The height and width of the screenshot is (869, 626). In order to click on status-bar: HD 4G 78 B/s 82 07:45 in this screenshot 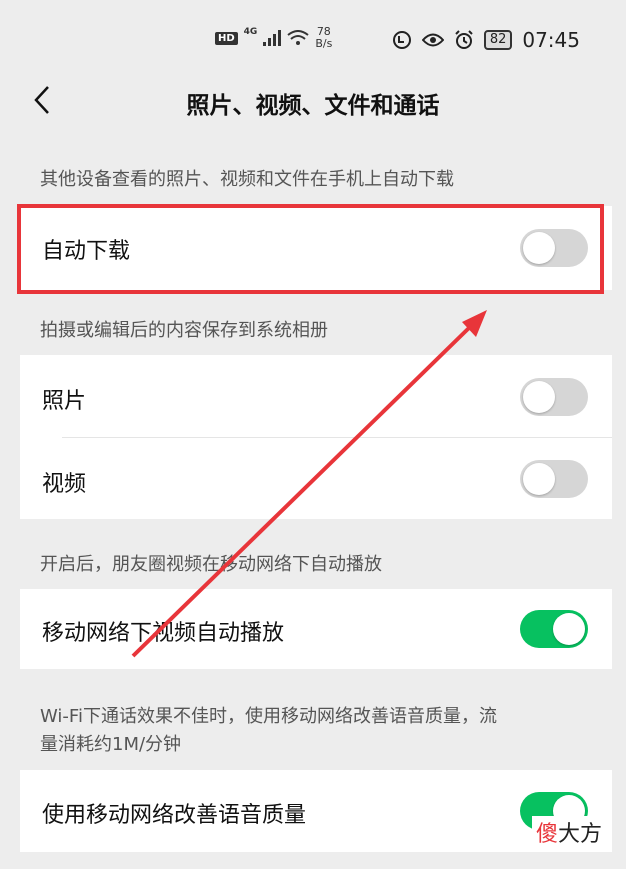, I will do `click(313, 39)`.